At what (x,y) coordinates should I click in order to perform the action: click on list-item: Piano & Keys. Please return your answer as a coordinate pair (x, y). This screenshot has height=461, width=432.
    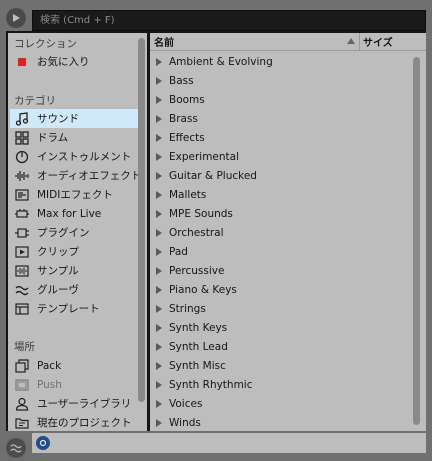
    Looking at the image, I should click on (279, 289).